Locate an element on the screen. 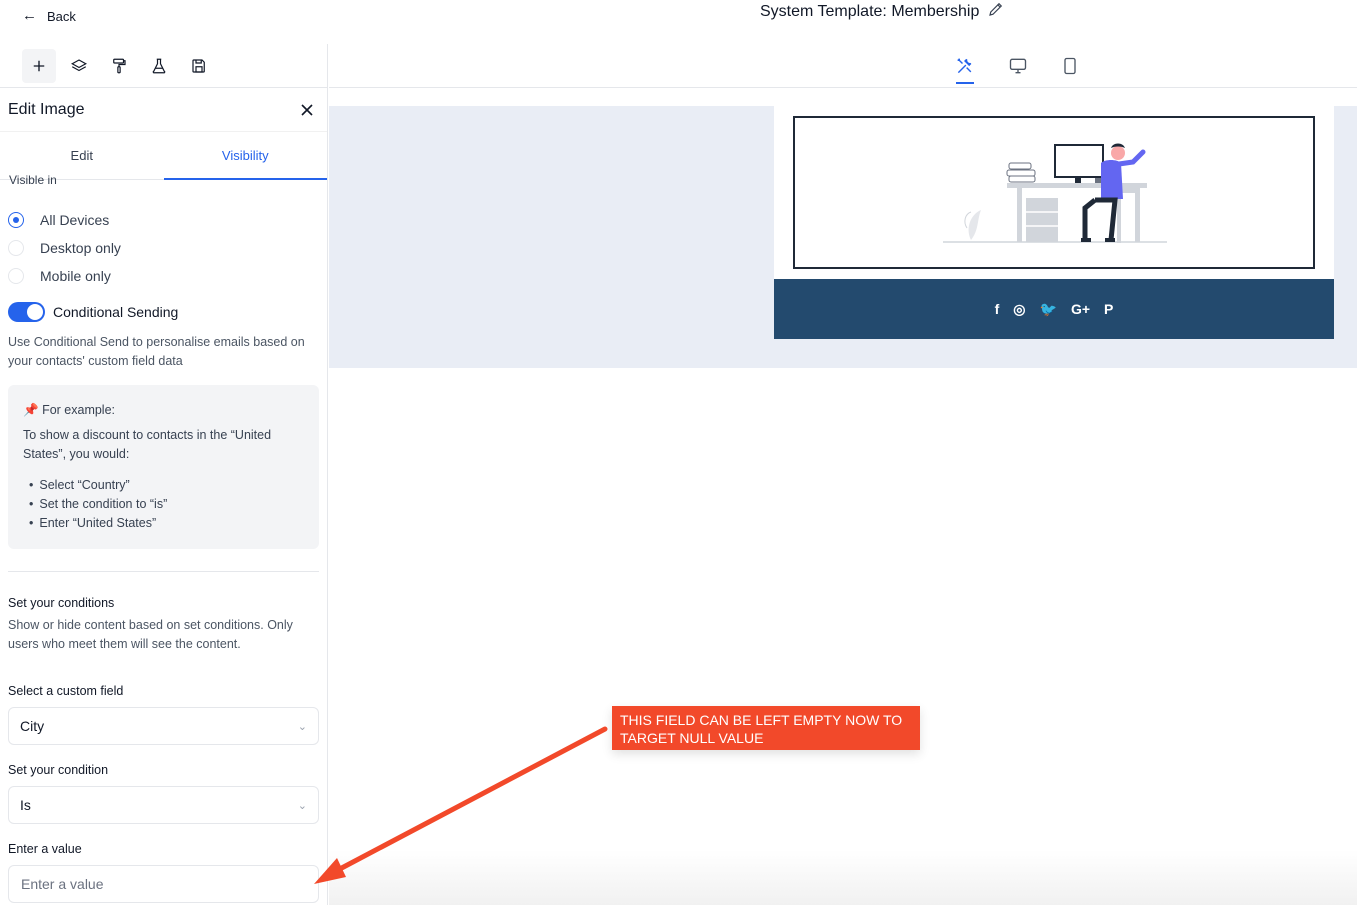 This screenshot has height=905, width=1357. back-label: Back is located at coordinates (61, 16).